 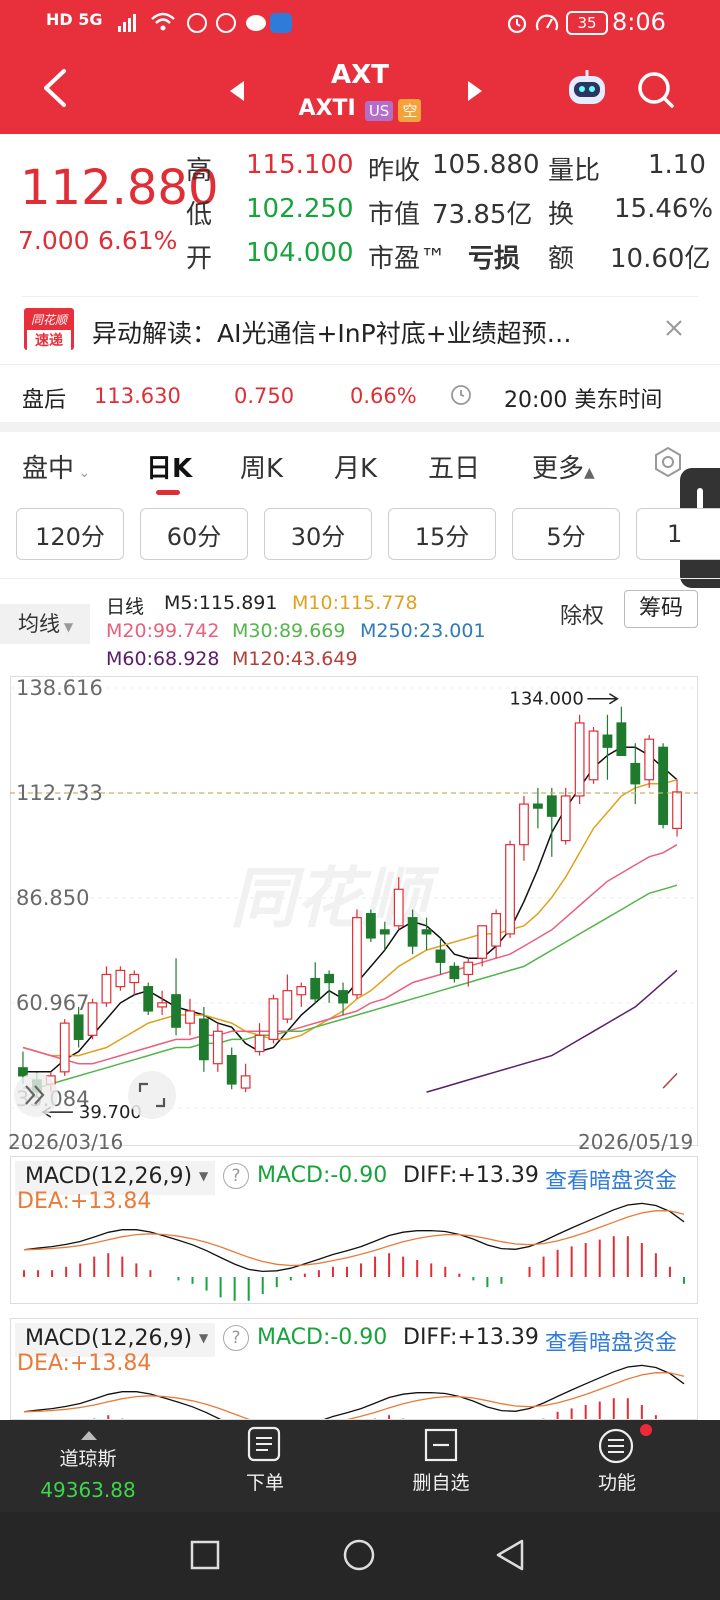 I want to click on chips-button: 筹码, so click(x=661, y=609).